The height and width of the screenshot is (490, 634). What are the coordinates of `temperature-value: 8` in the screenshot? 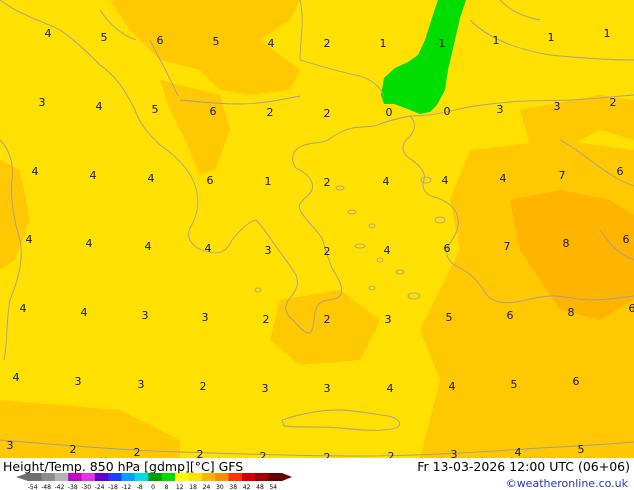 It's located at (566, 243).